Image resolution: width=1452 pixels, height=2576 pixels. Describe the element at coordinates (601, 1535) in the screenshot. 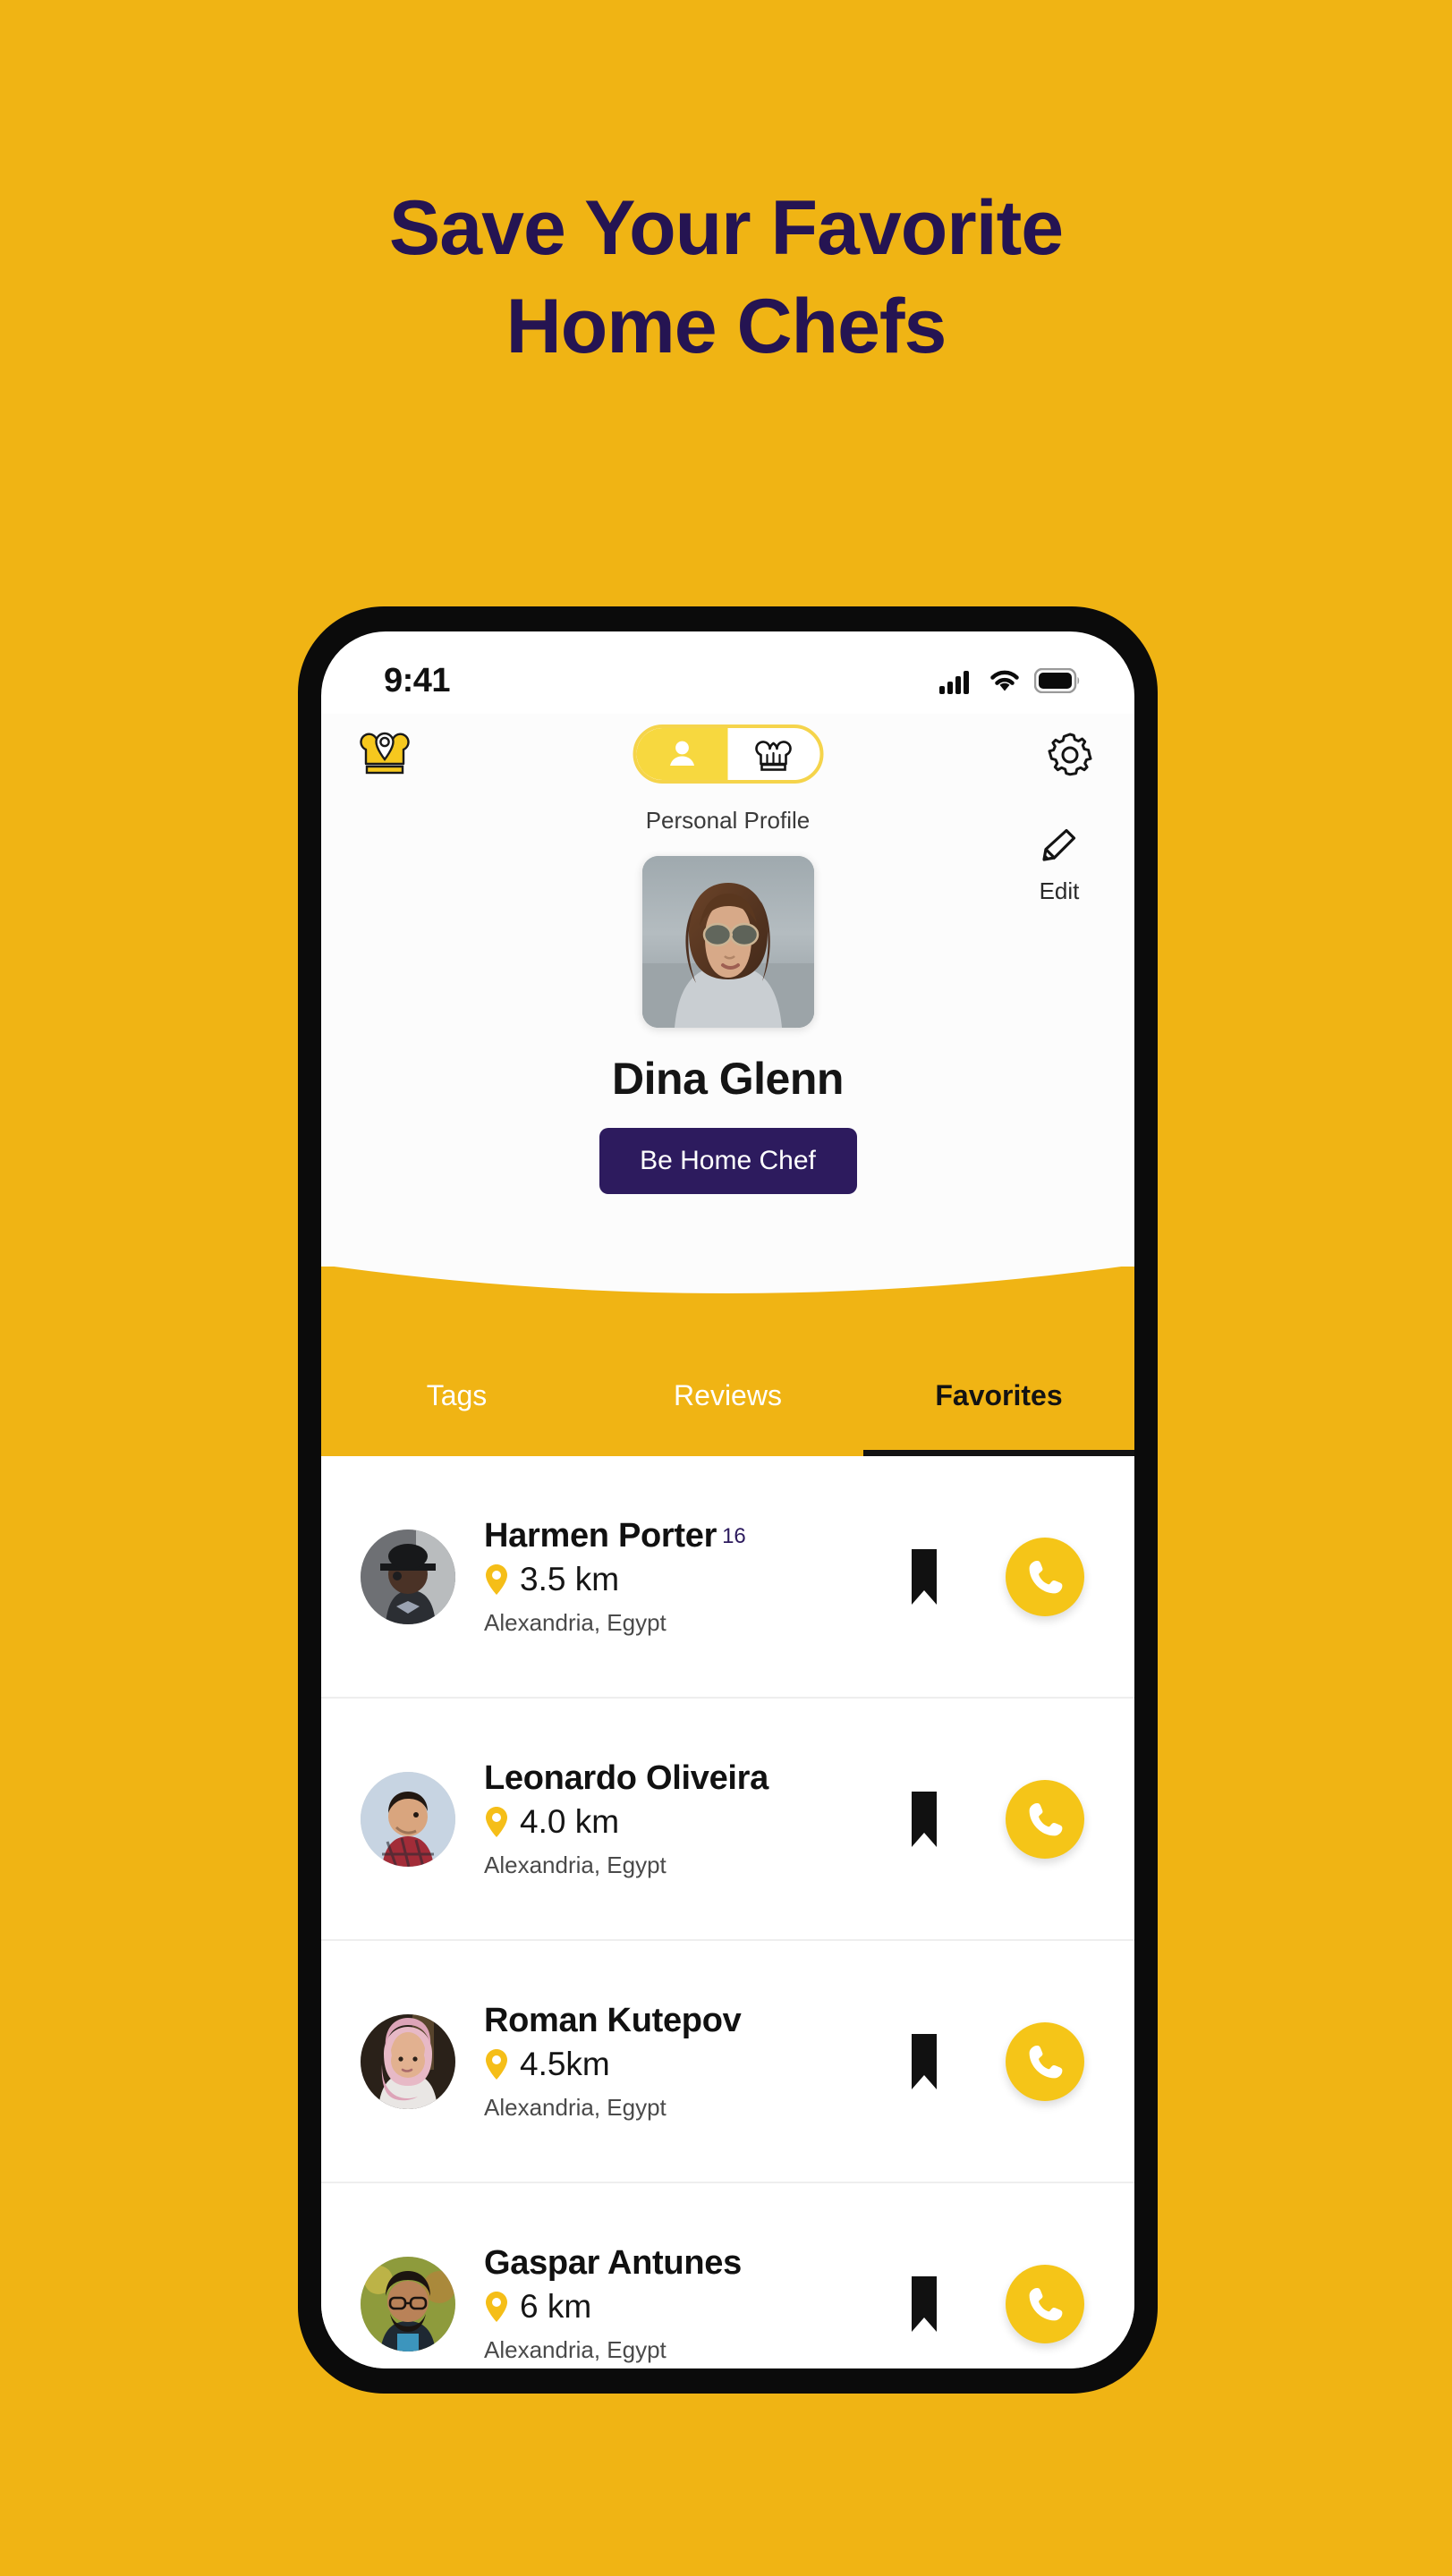

I see `favorite-name: Harmen Porter` at that location.